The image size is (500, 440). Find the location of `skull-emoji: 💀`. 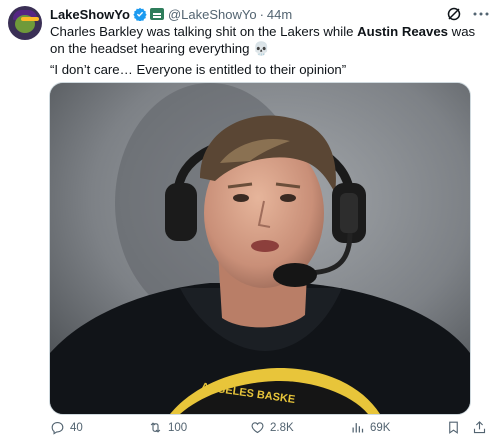

skull-emoji: 💀 is located at coordinates (261, 48).